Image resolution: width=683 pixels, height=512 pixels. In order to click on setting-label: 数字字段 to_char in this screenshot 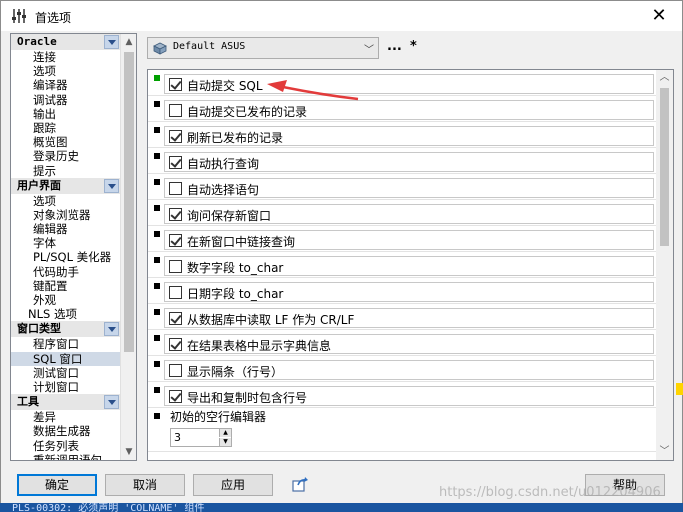, I will do `click(235, 267)`.